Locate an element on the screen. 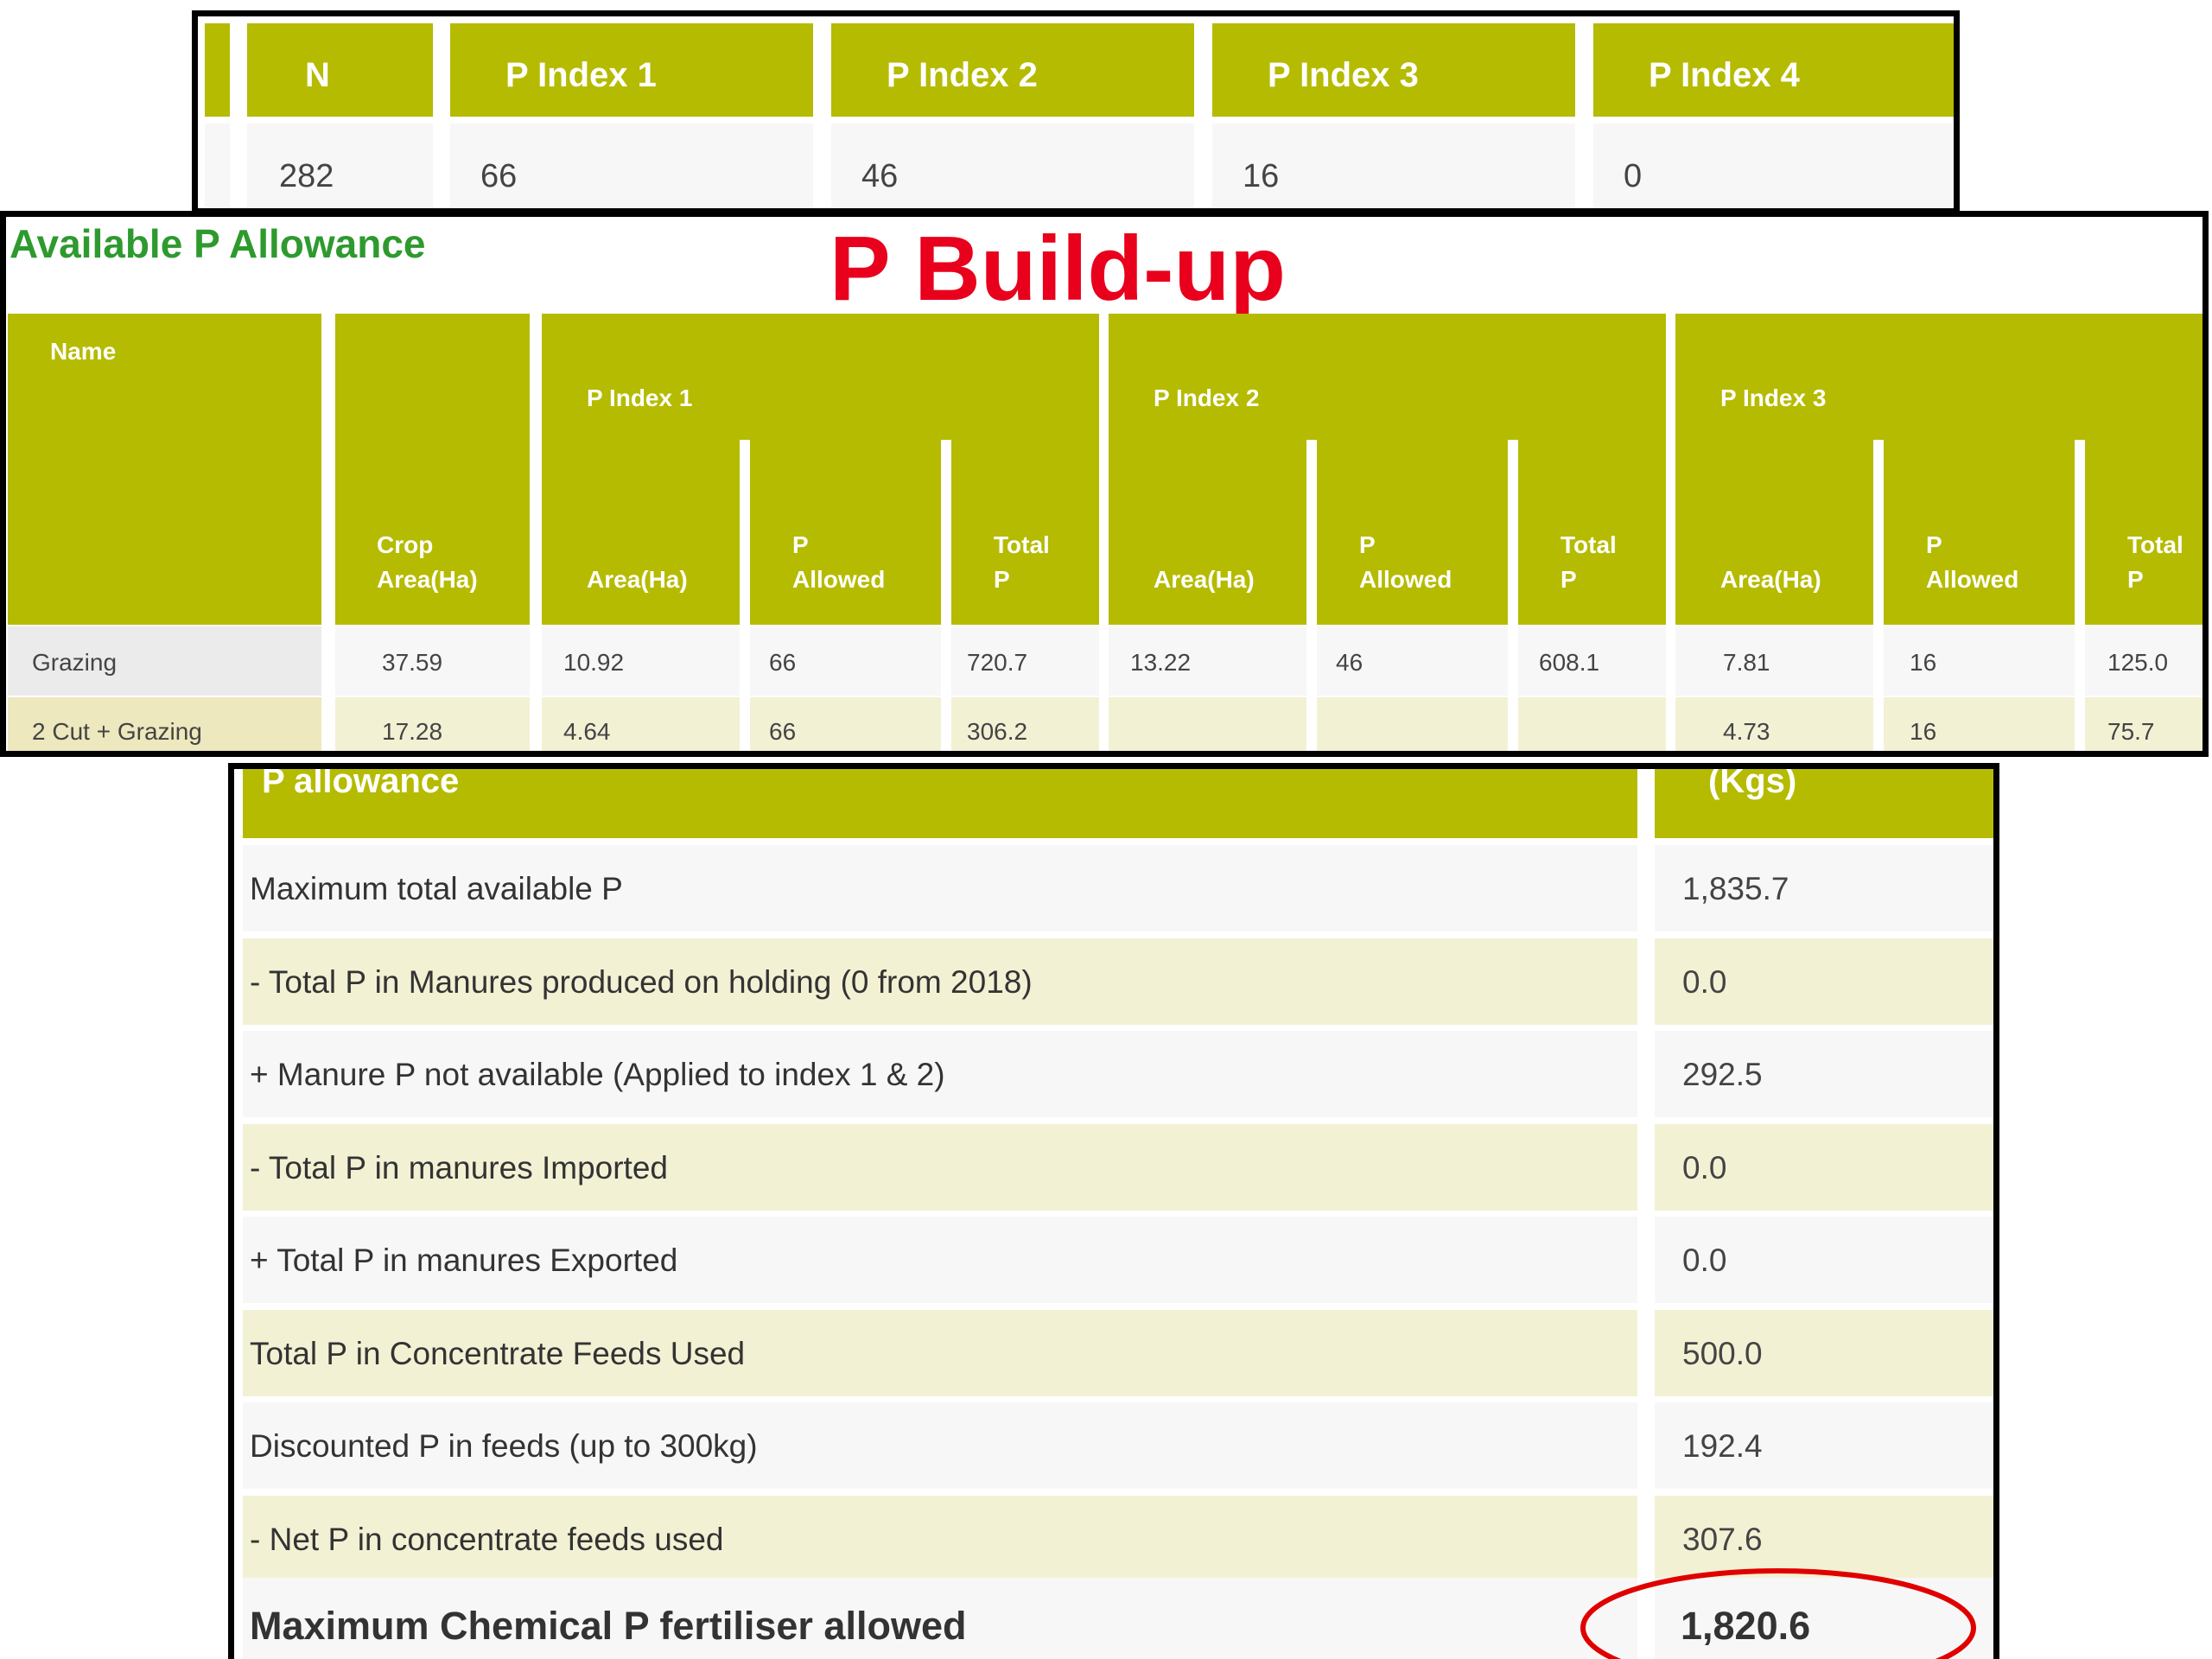 This screenshot has width=2212, height=1659. value-n: 282 is located at coordinates (340, 166).